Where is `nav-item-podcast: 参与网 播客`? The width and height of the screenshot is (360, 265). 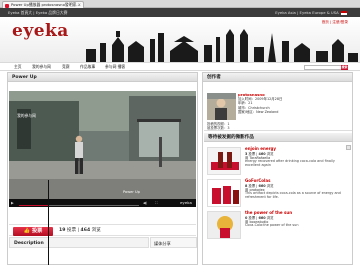
nav-item-podcast: 参与网 播客 is located at coordinates (115, 67).